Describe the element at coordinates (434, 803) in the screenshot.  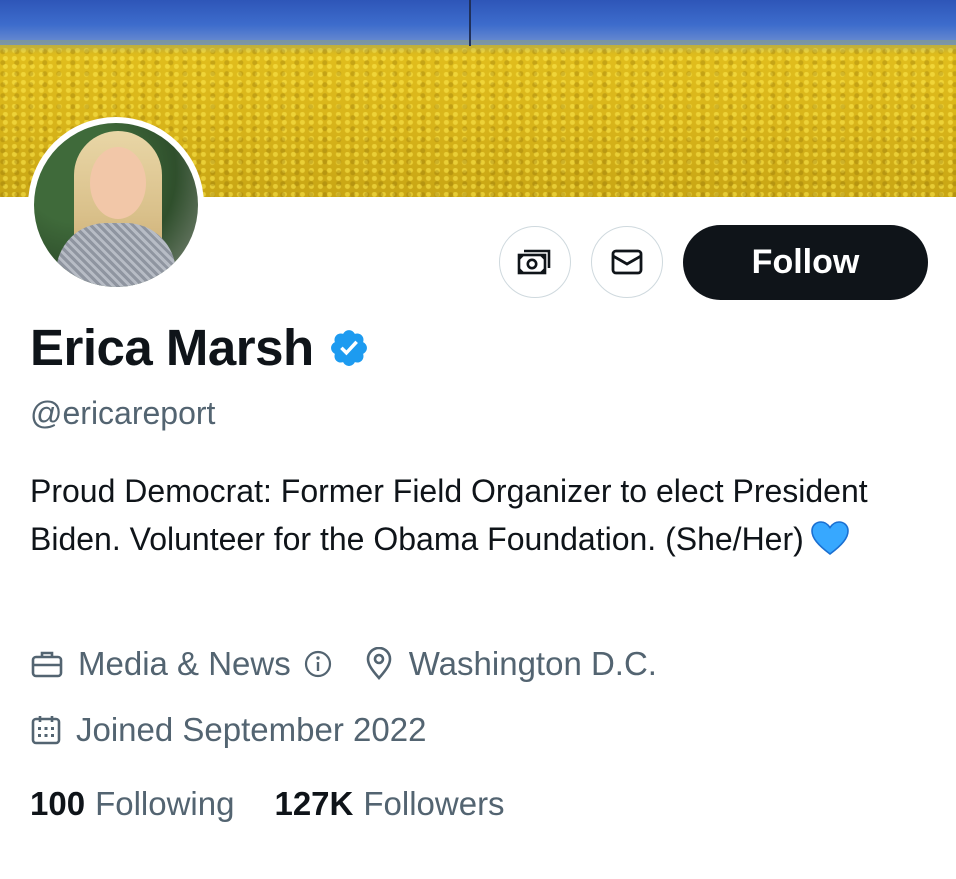
I see `followers-label: Followers` at that location.